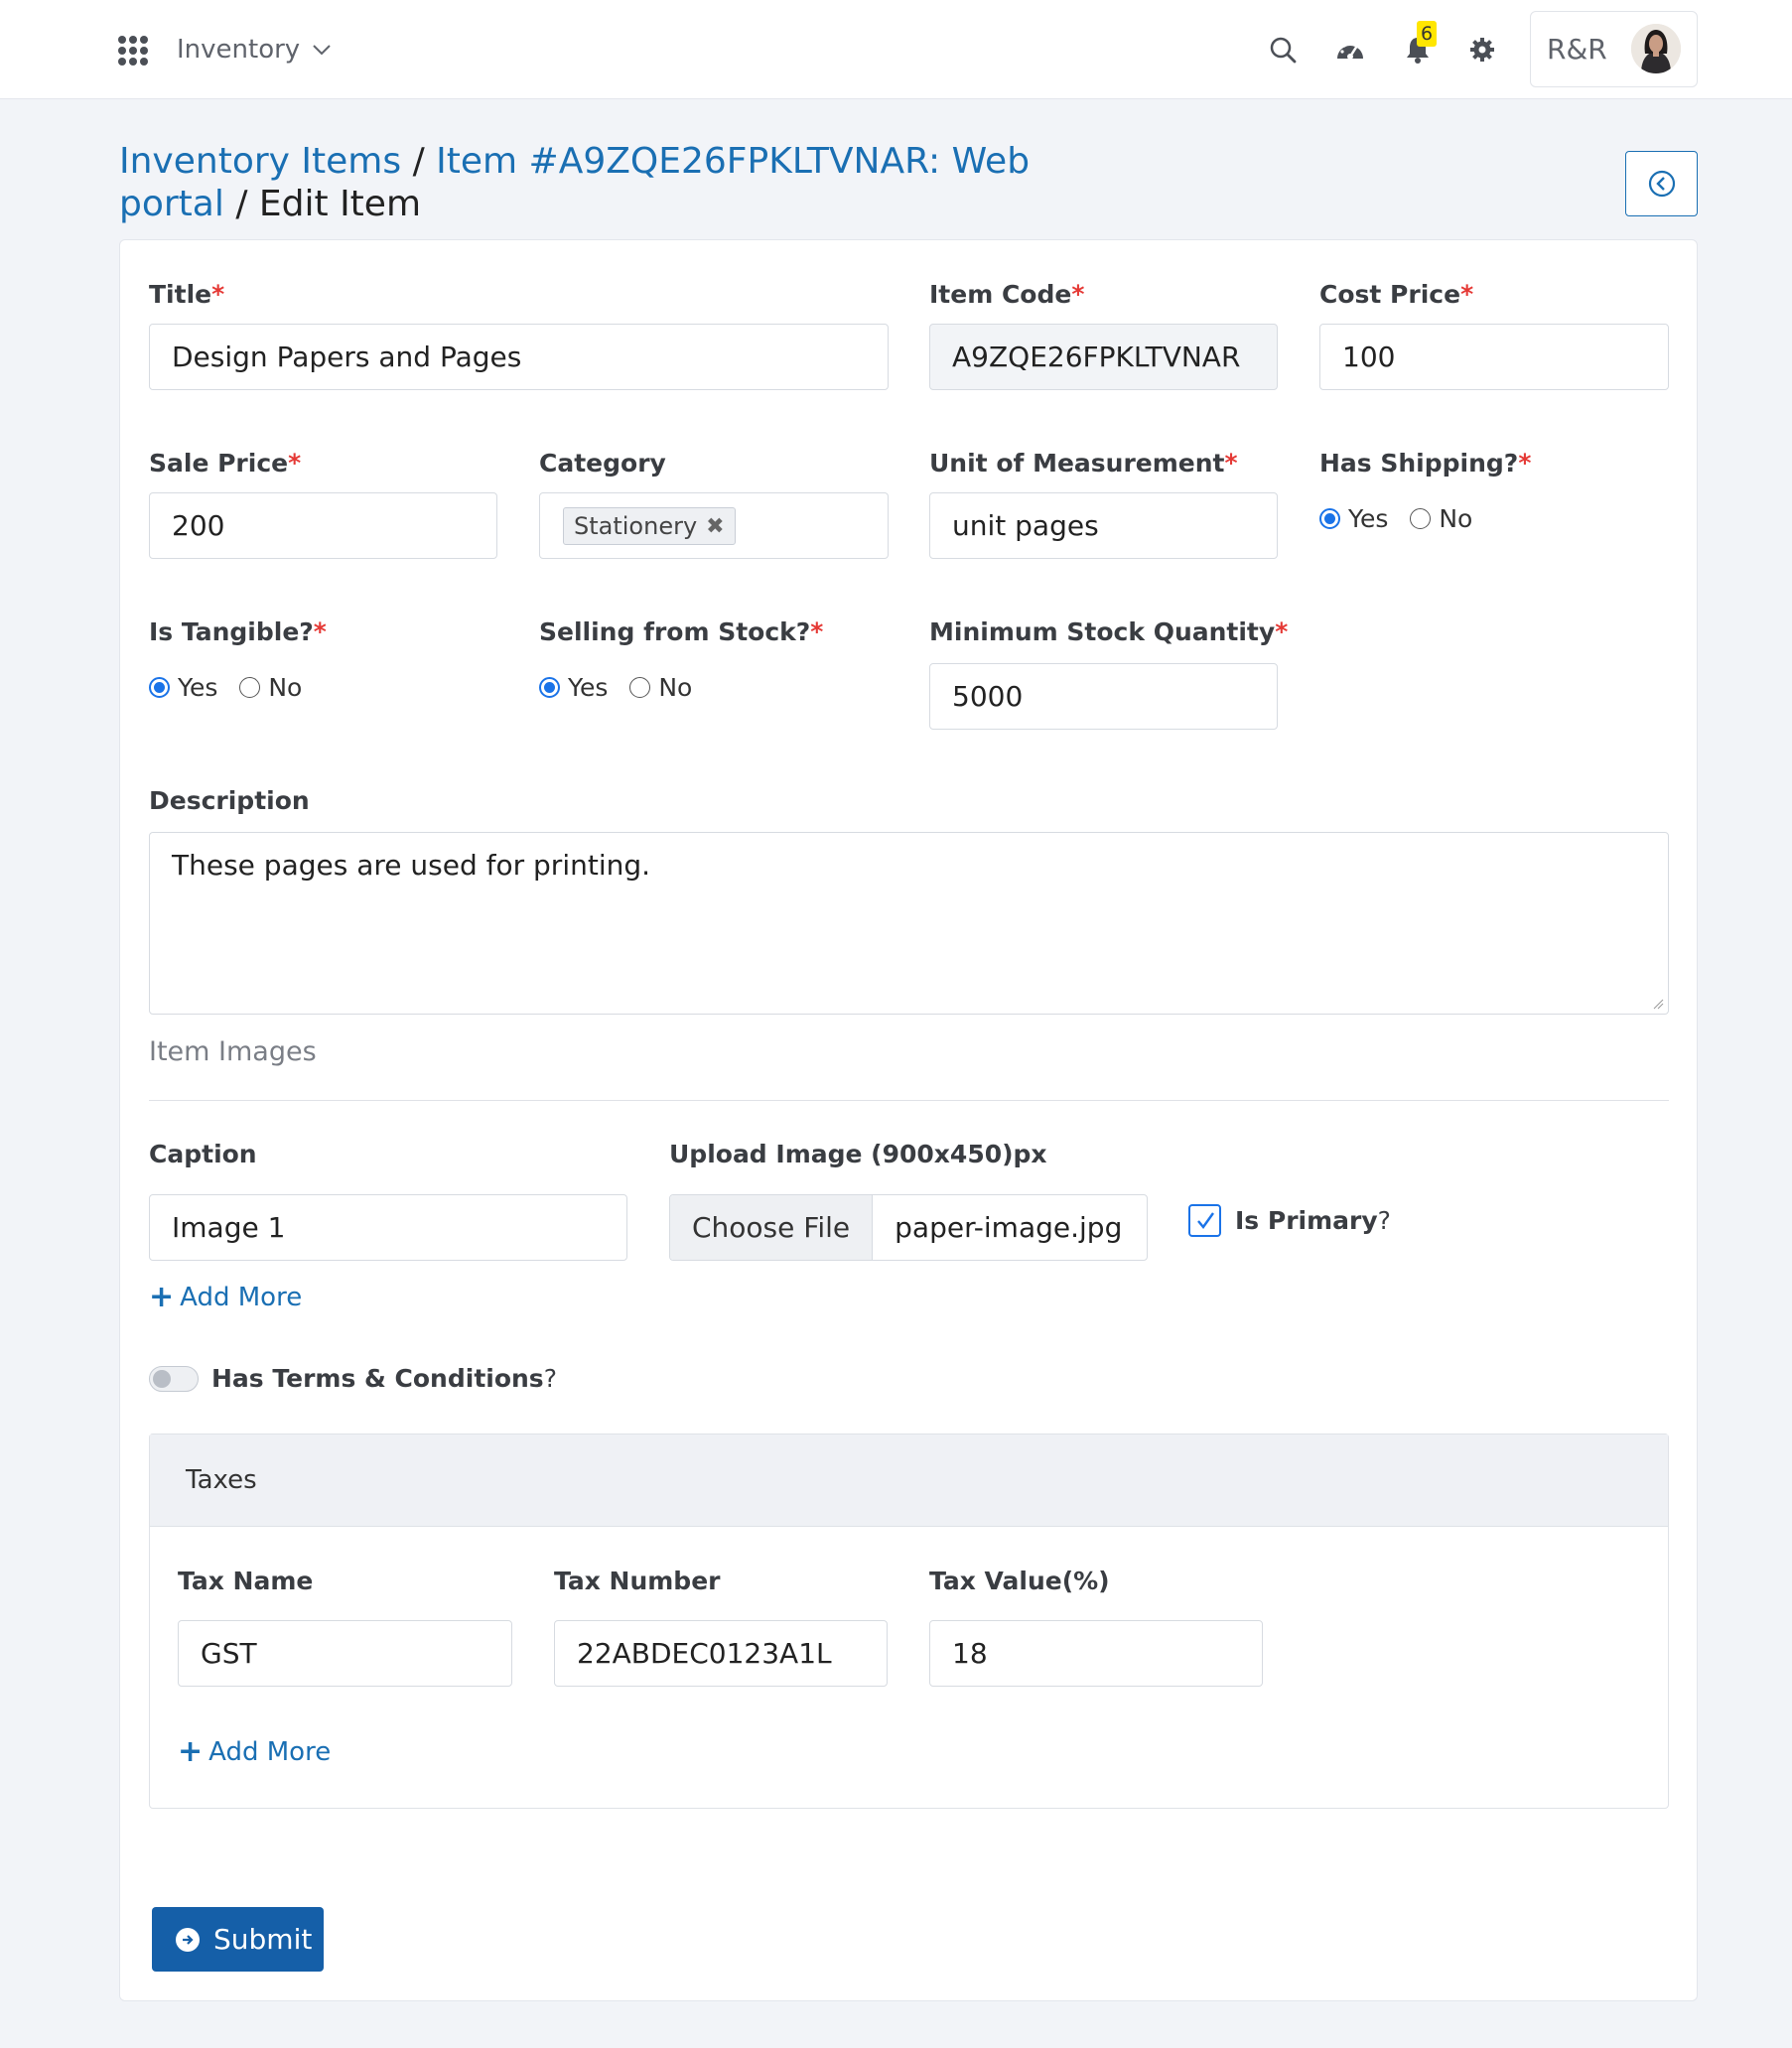 This screenshot has width=1792, height=2048. Describe the element at coordinates (1482, 50) in the screenshot. I see `gear-icon` at that location.